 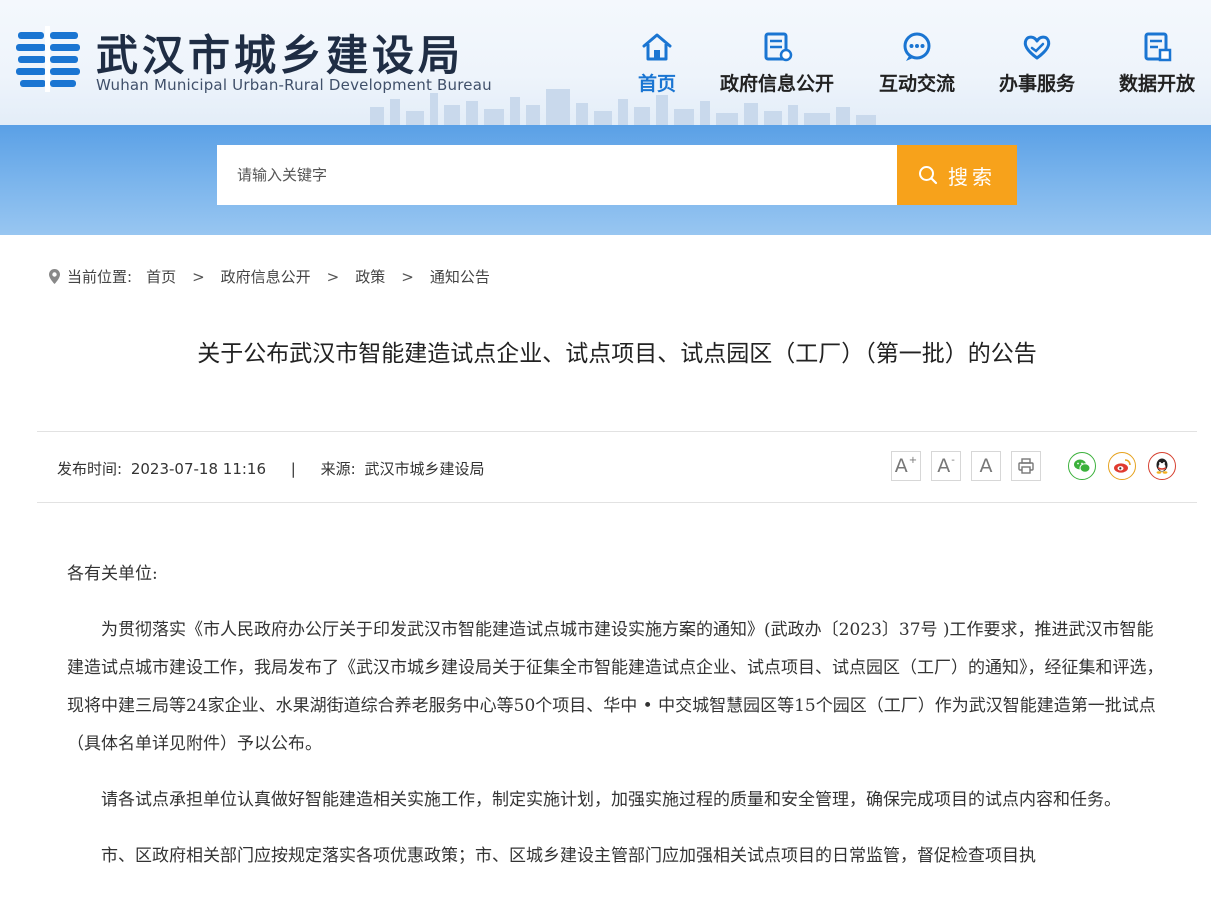 What do you see at coordinates (90, 469) in the screenshot?
I see `publish-time-label: 发布时间:` at bounding box center [90, 469].